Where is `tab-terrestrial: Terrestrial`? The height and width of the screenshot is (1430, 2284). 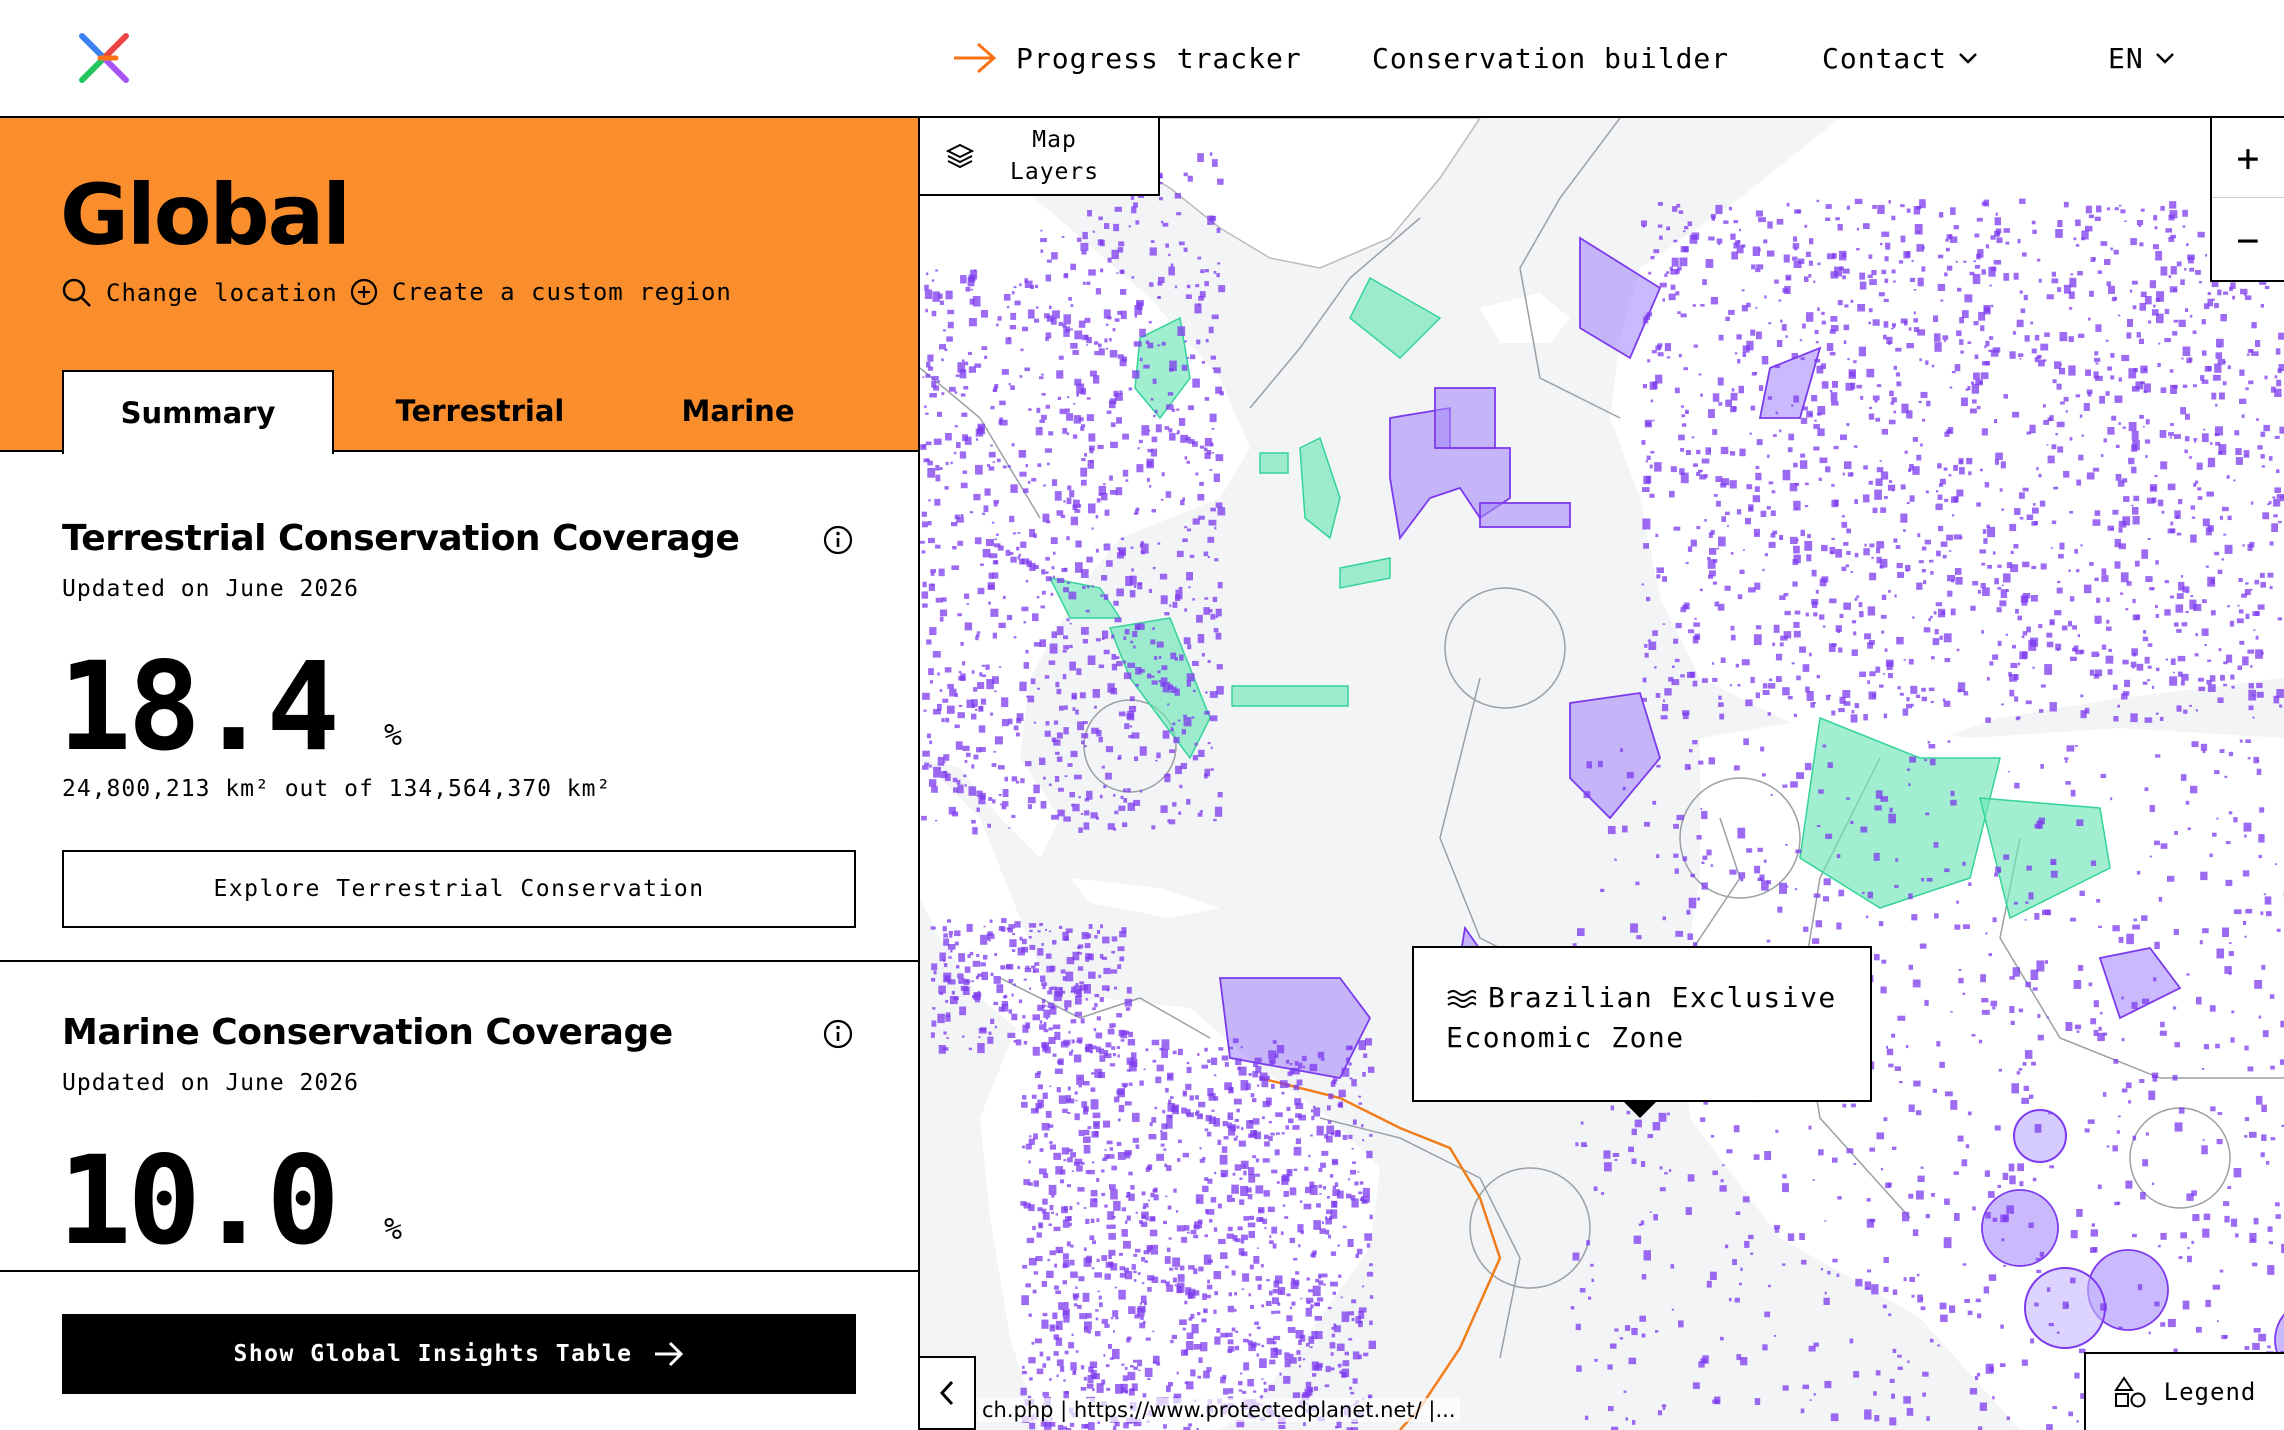
tab-terrestrial: Terrestrial is located at coordinates (480, 411).